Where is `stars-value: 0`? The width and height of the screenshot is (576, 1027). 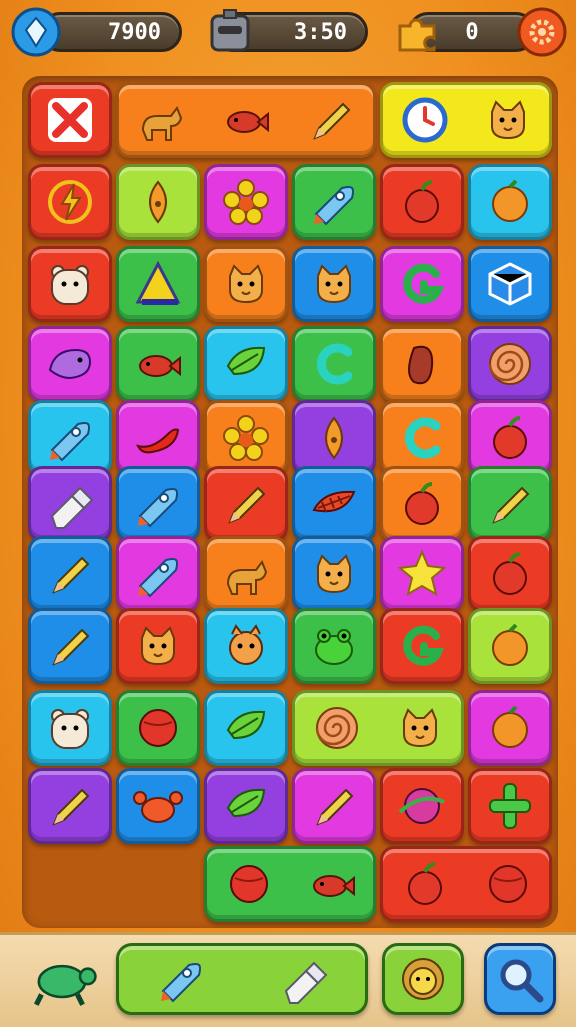
stars-value: 0 is located at coordinates (472, 32).